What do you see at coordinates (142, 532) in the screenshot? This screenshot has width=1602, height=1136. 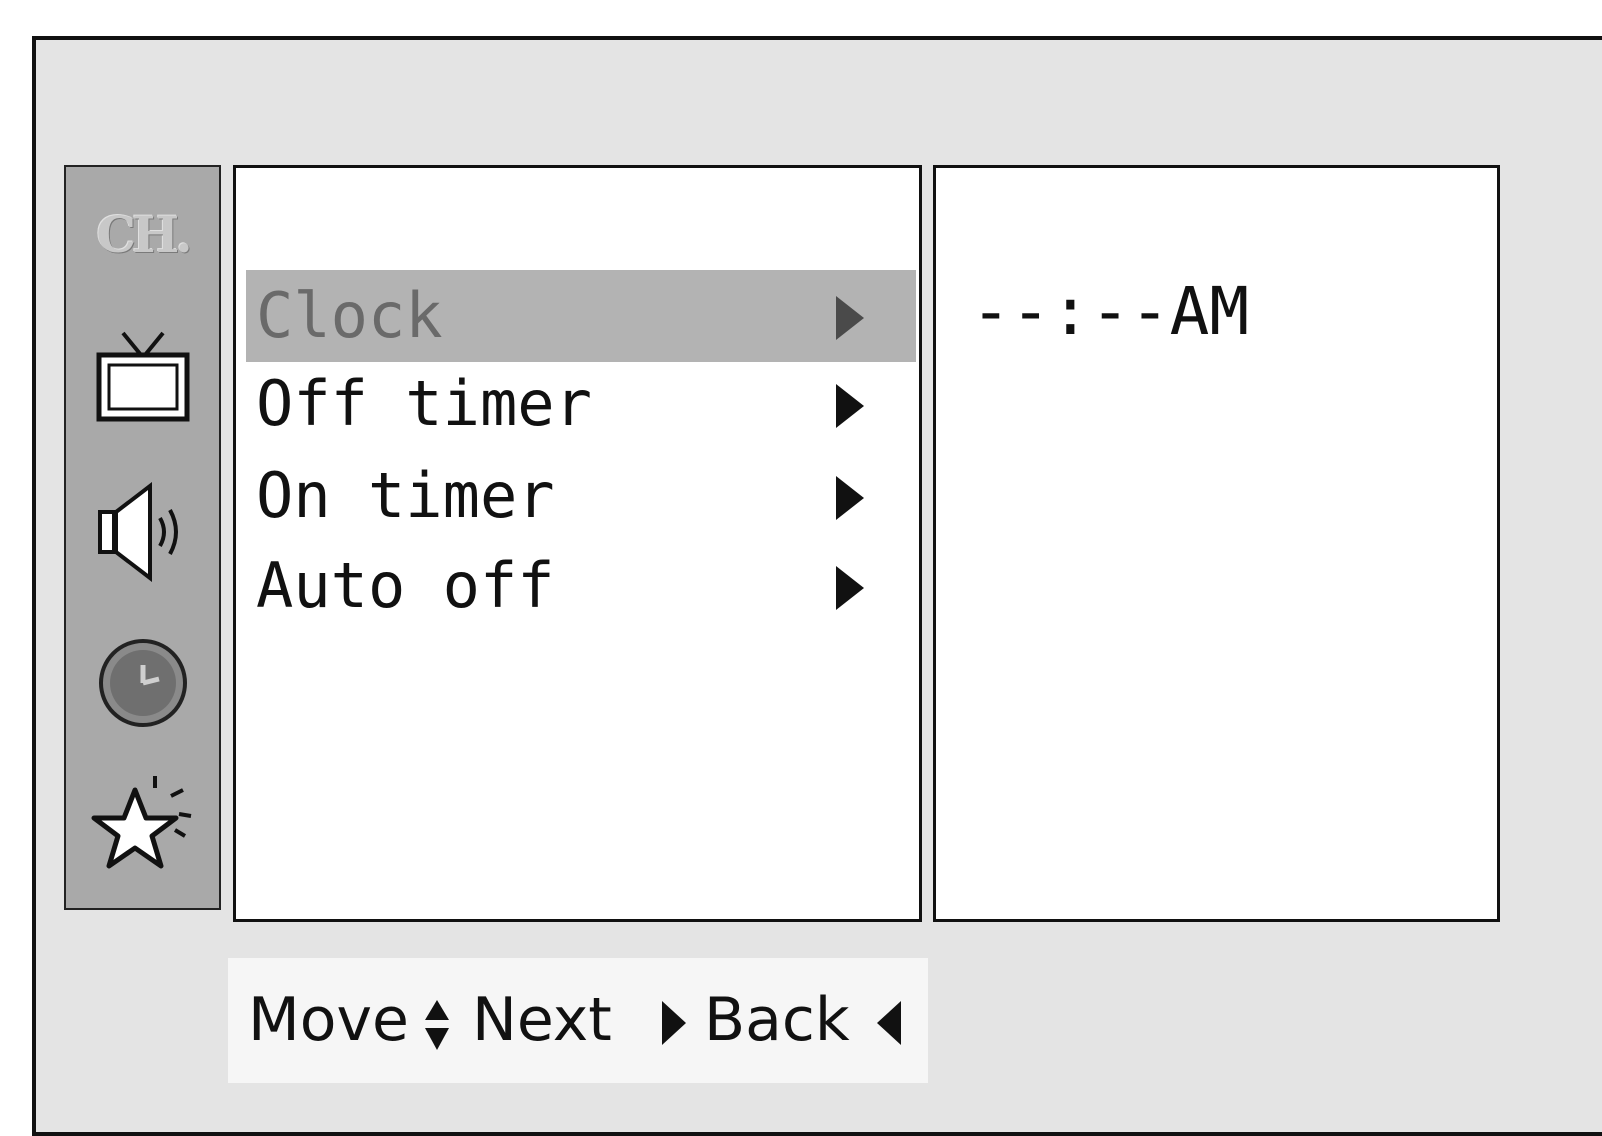 I see `speaker-audio-icon` at bounding box center [142, 532].